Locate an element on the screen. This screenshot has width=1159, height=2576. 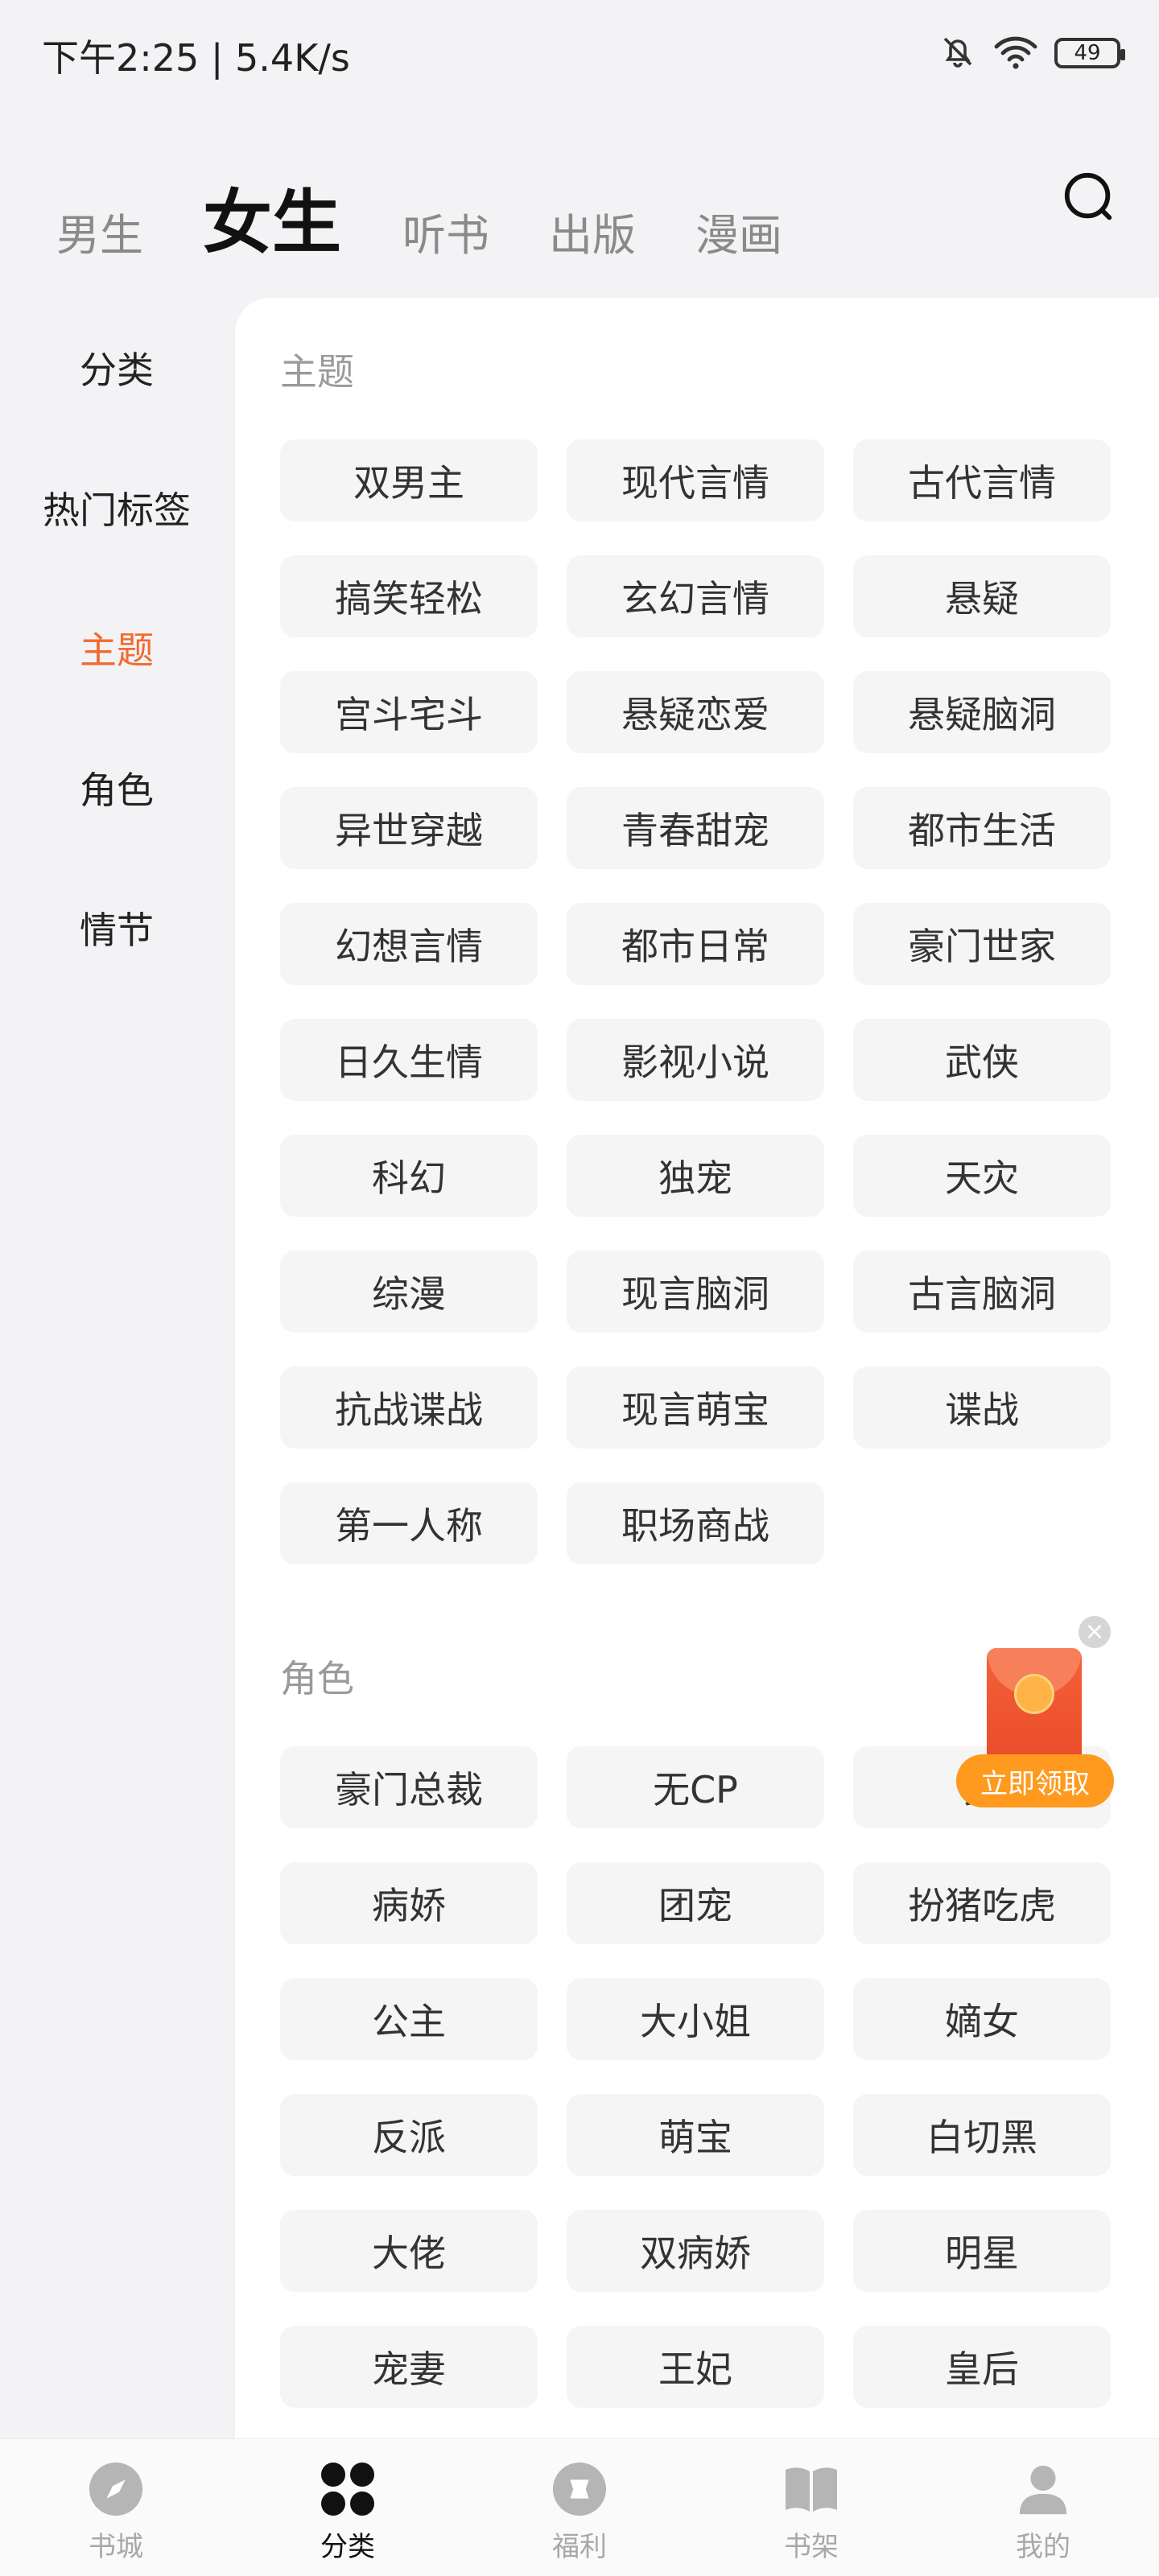
tag-chip: 双男主 is located at coordinates (409, 480).